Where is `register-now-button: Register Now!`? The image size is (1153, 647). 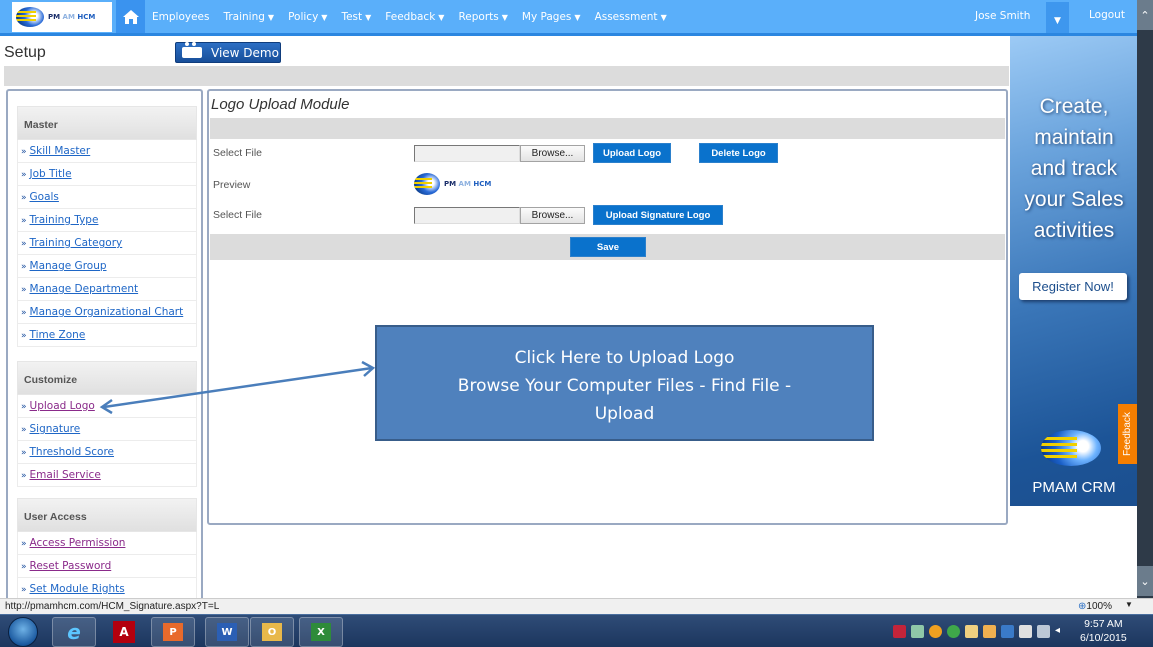
register-now-button: Register Now! is located at coordinates (1073, 286).